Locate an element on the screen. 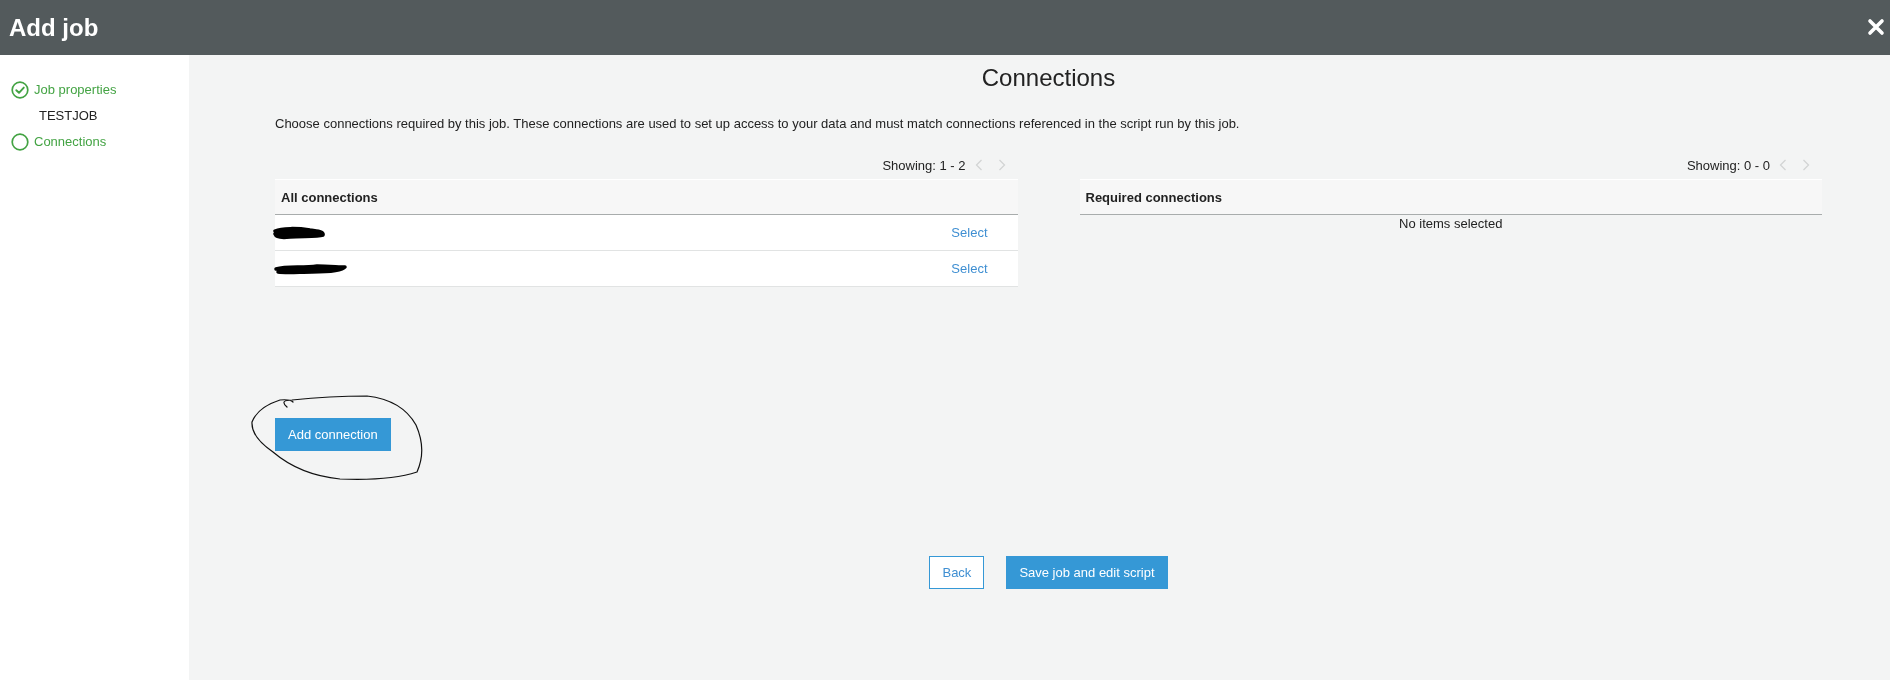 This screenshot has height=680, width=1890. column-header: Required connections is located at coordinates (1450, 197).